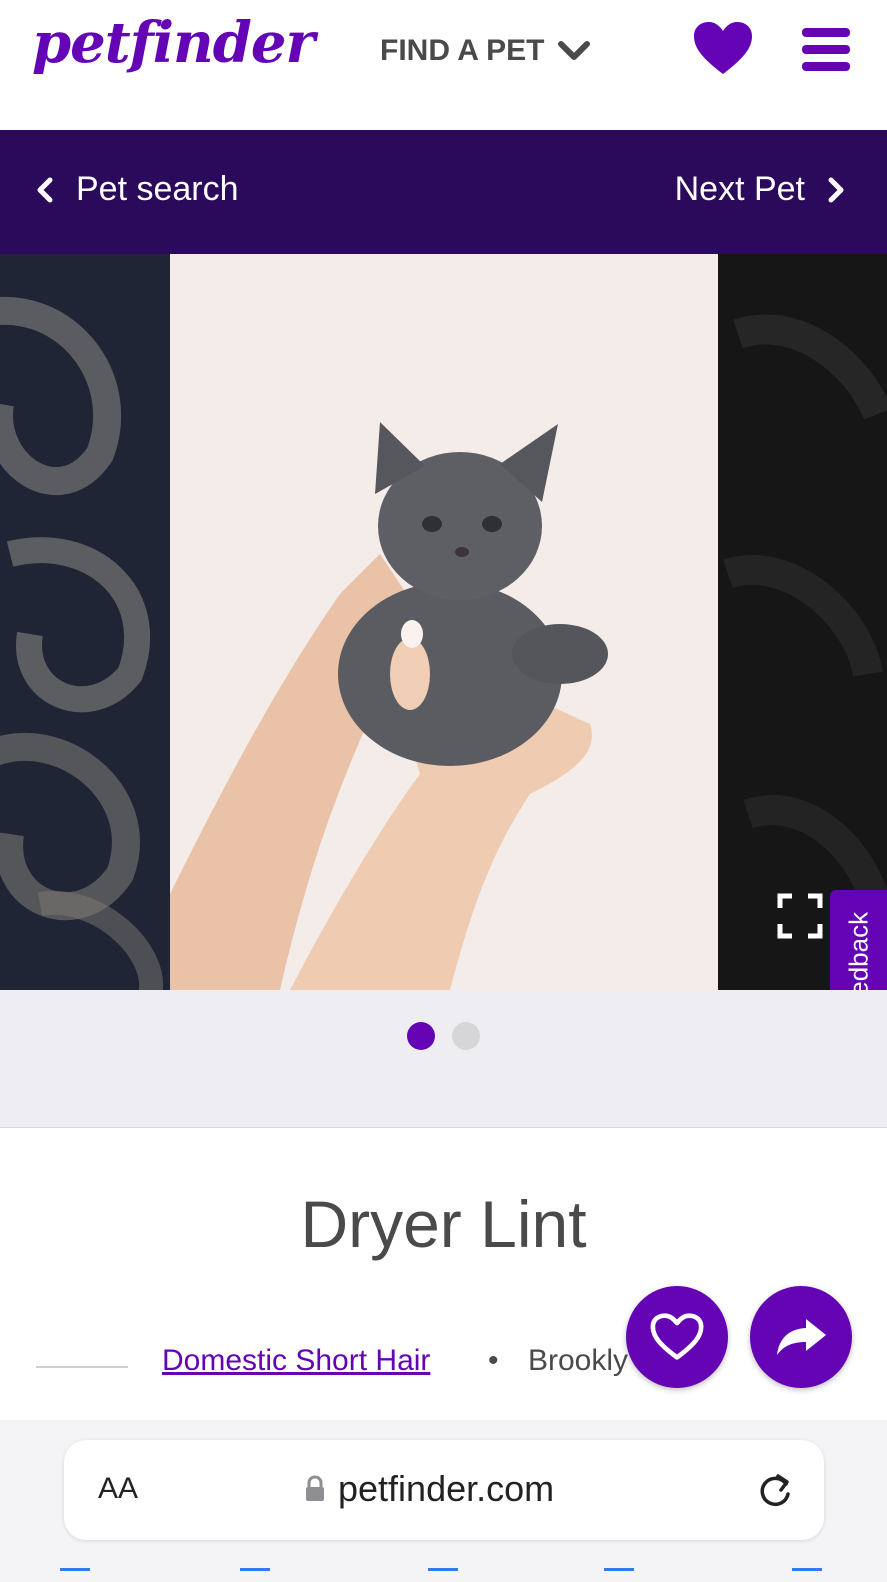 The height and width of the screenshot is (1582, 887). I want to click on previous-photo-preview, so click(85, 622).